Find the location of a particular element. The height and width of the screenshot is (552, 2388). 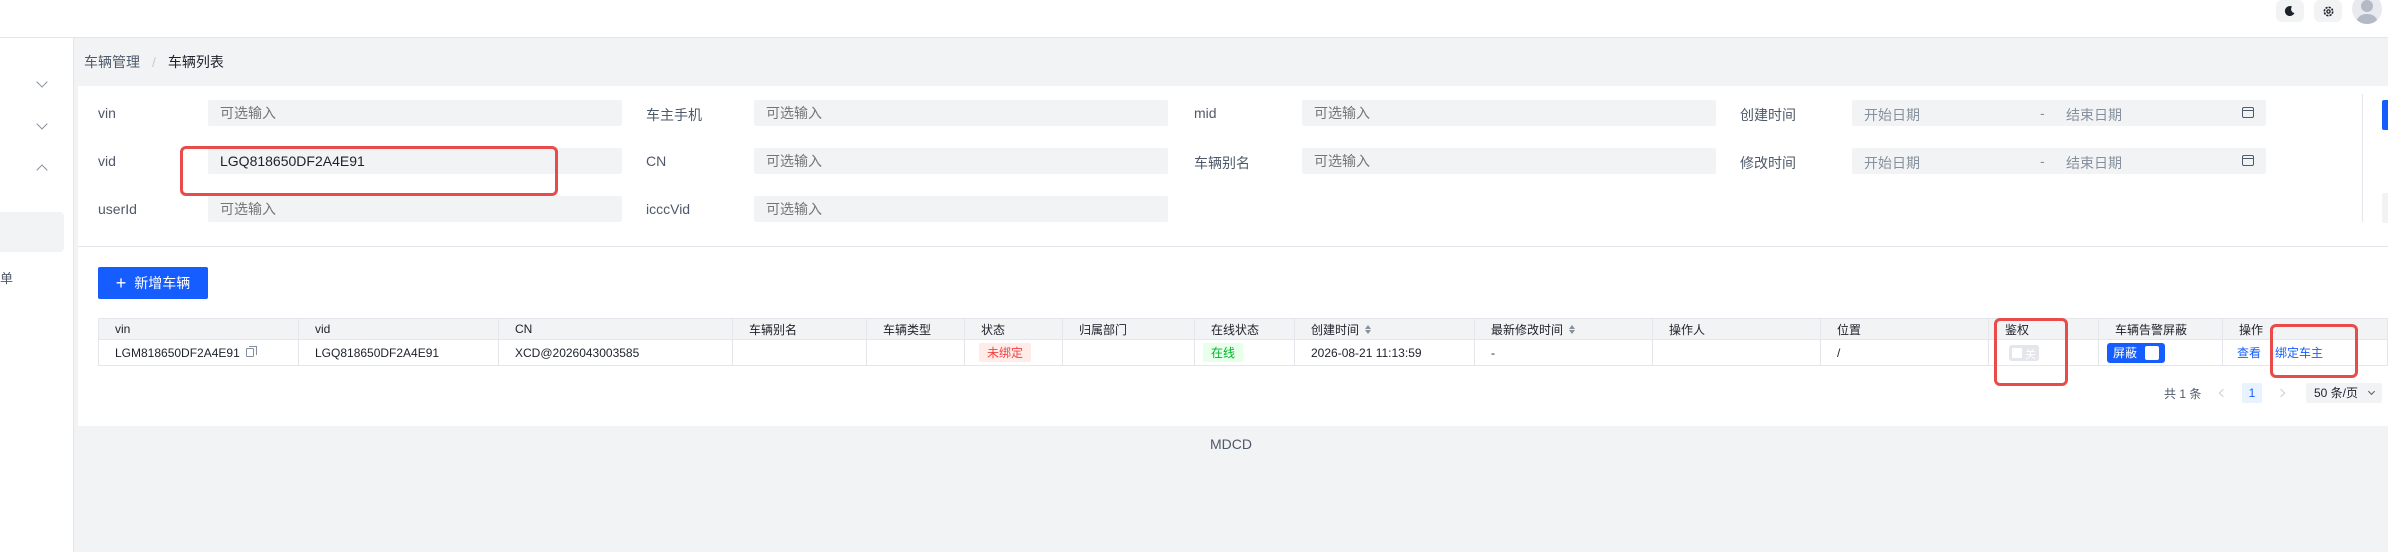

alarm-shield-label: 屏蔽 is located at coordinates (2125, 353).